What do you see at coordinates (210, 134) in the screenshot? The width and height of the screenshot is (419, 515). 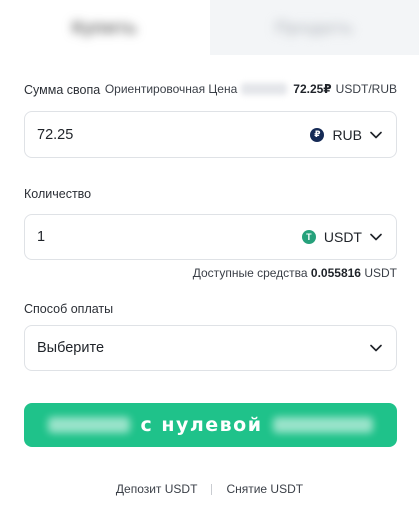 I see `swap-amount-field: 72.25 ₽ RUB` at bounding box center [210, 134].